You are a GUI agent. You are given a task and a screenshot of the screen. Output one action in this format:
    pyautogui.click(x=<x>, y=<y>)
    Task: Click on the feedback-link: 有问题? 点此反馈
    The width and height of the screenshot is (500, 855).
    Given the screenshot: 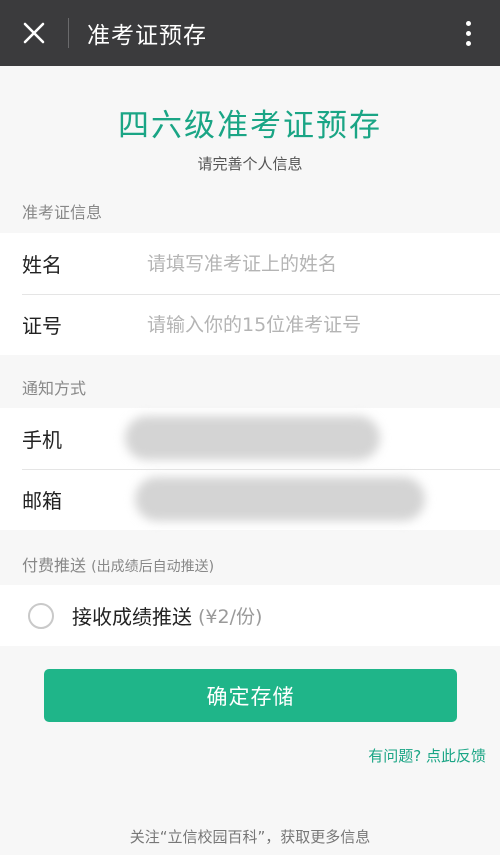 What is the action you would take?
    pyautogui.click(x=427, y=755)
    